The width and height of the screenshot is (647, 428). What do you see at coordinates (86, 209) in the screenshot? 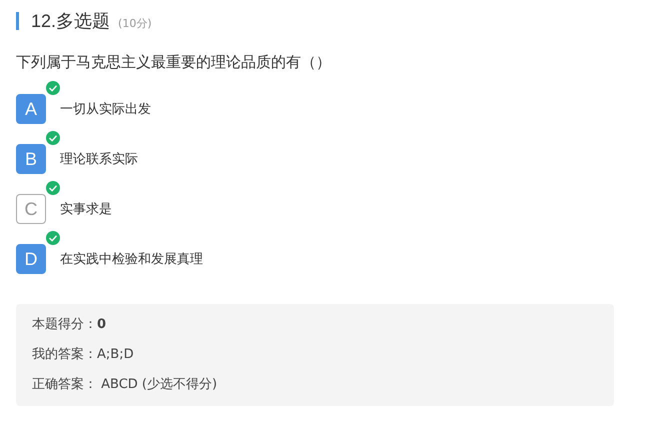
I see `option-text: 实事求是` at bounding box center [86, 209].